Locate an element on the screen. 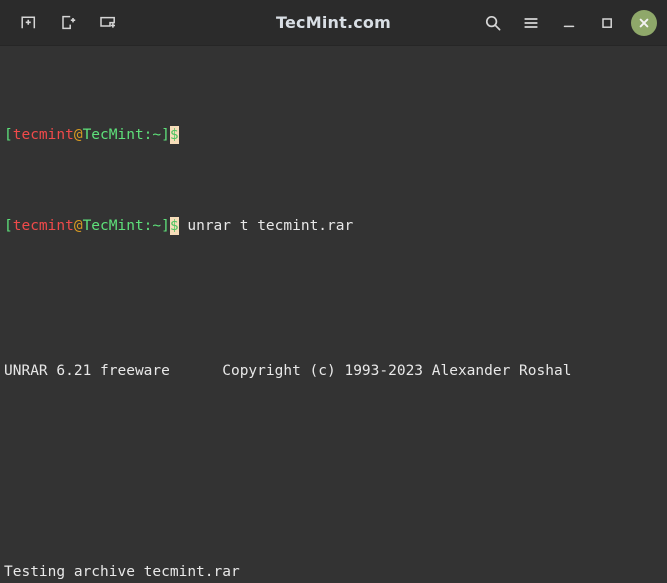 The height and width of the screenshot is (583, 667). minimize-icon is located at coordinates (569, 23).